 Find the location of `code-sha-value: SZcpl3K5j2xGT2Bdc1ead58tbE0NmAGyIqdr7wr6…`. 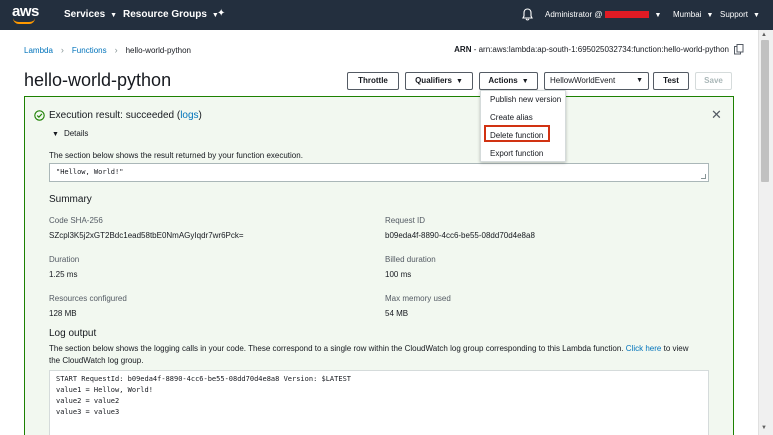

code-sha-value: SZcpl3K5j2xGT2Bdc1ead58tbE0NmAGyIqdr7wr6… is located at coordinates (146, 235).